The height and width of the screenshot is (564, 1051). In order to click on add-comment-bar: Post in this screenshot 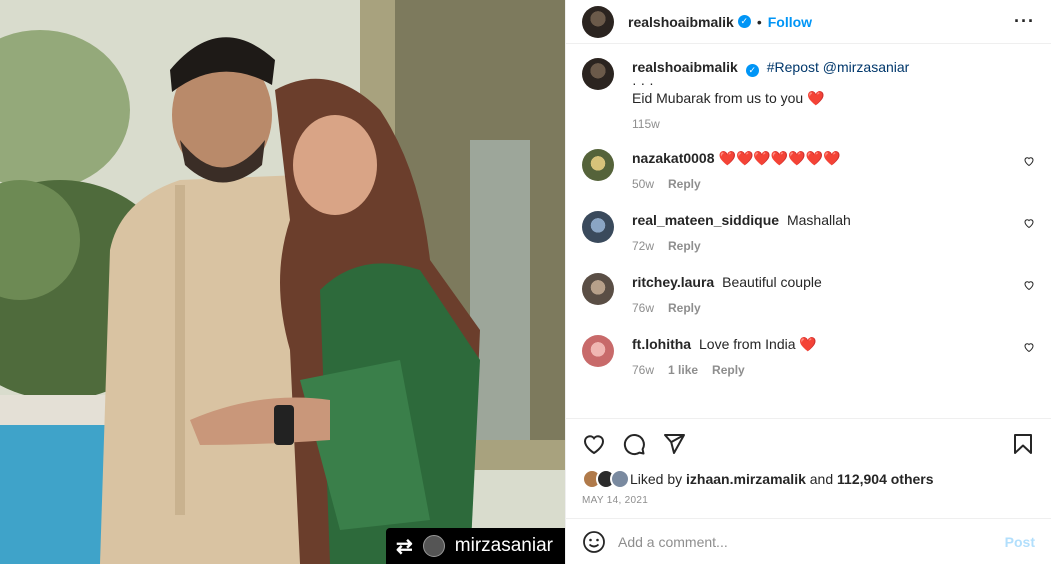, I will do `click(808, 541)`.